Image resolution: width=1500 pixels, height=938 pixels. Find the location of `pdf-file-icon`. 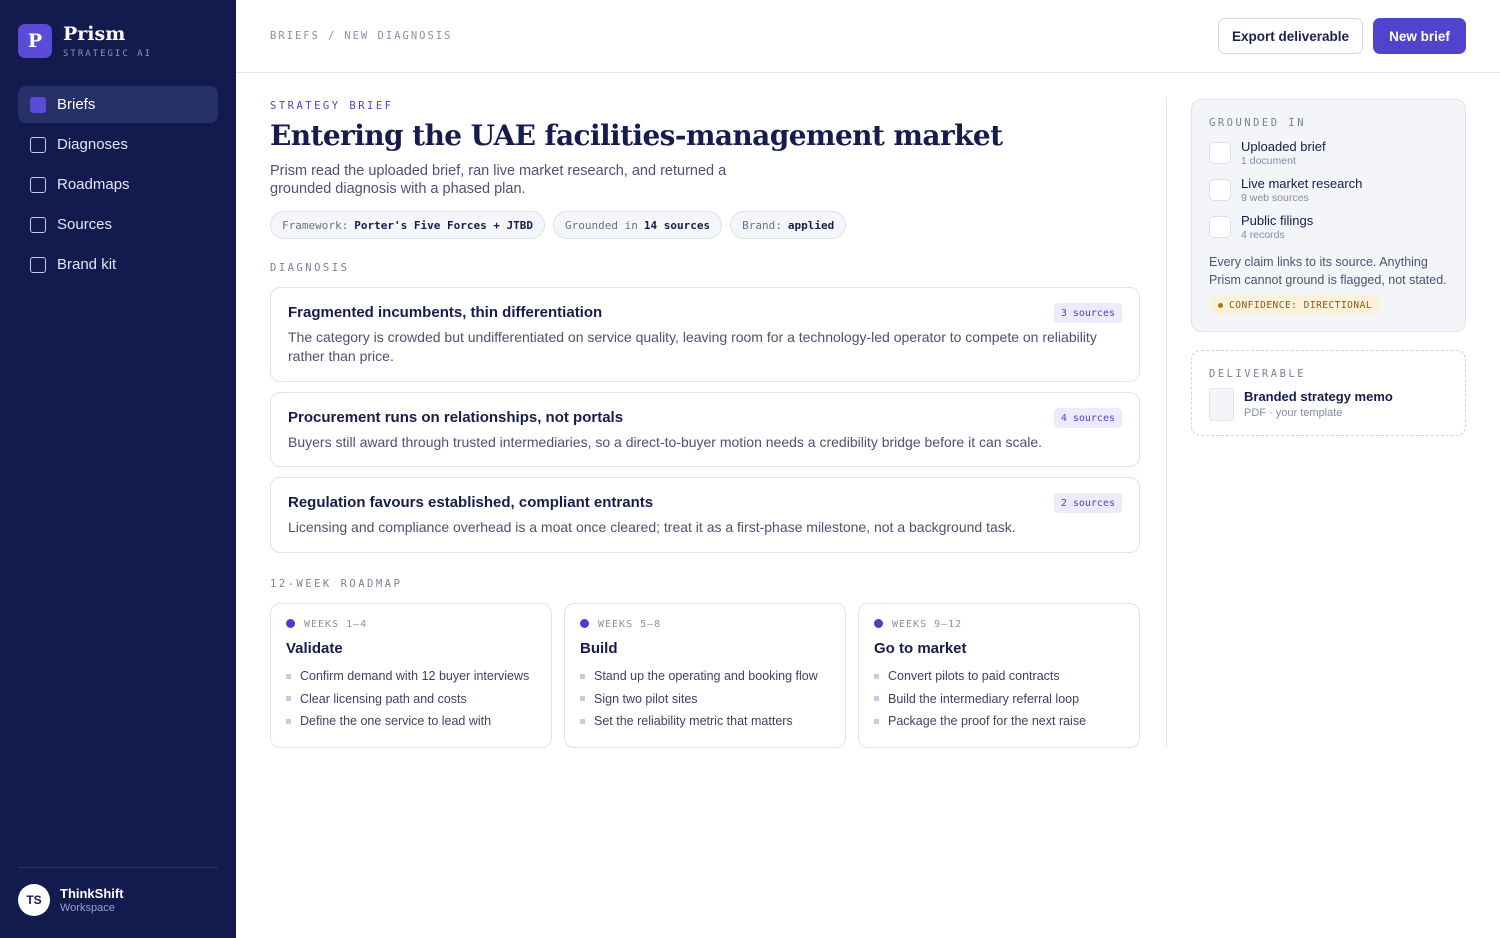

pdf-file-icon is located at coordinates (1221, 404).